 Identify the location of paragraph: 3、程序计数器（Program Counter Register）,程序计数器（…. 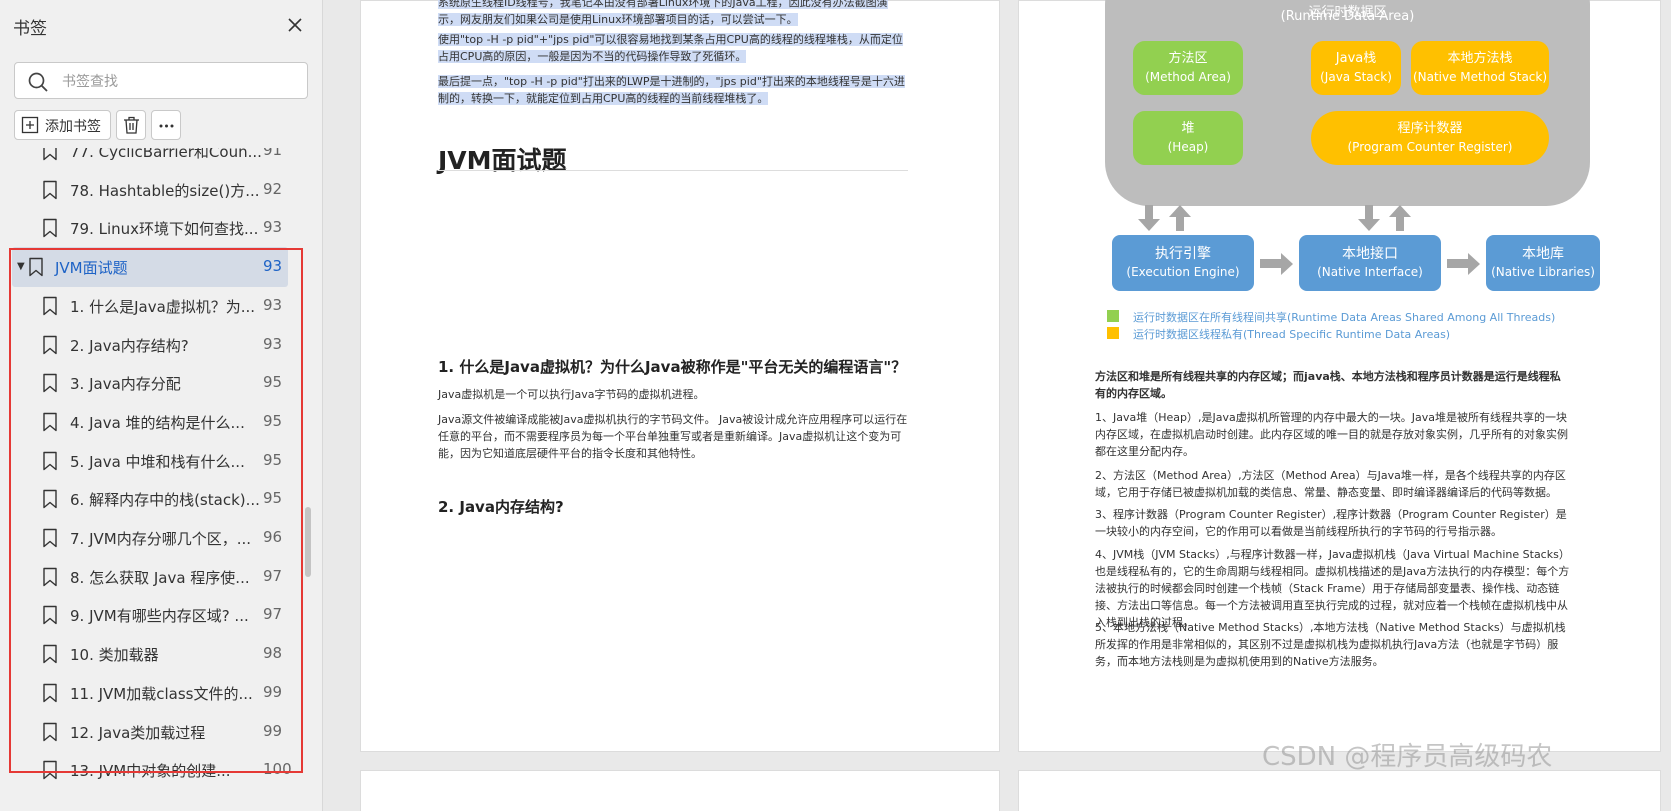
(1331, 523).